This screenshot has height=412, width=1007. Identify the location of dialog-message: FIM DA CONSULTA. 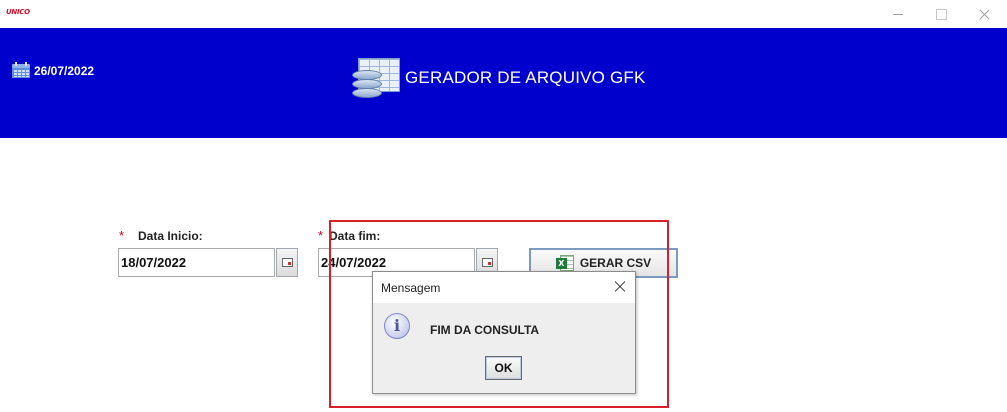
(485, 330).